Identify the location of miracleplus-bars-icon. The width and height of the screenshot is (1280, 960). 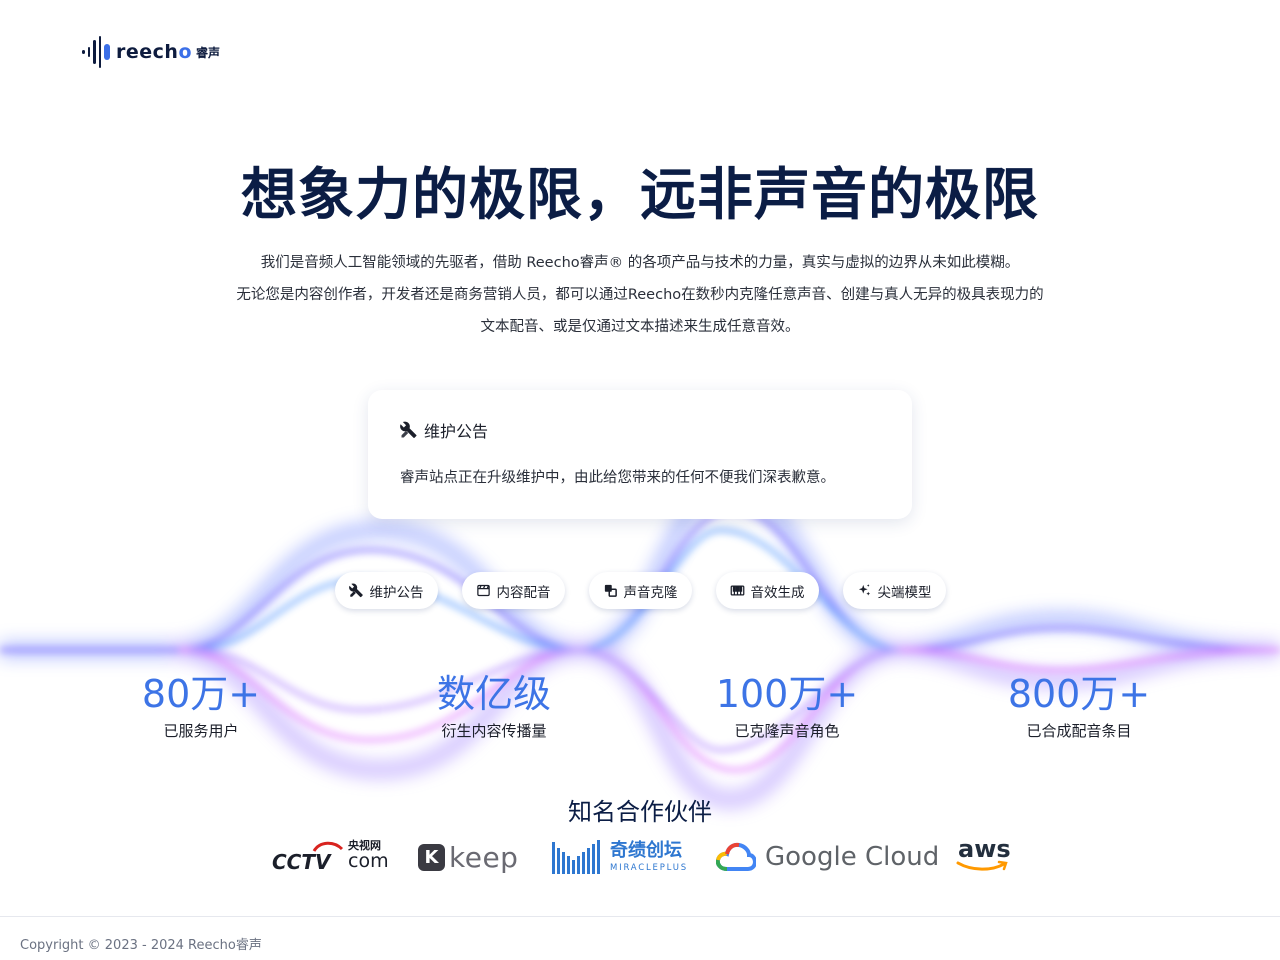
(576, 857).